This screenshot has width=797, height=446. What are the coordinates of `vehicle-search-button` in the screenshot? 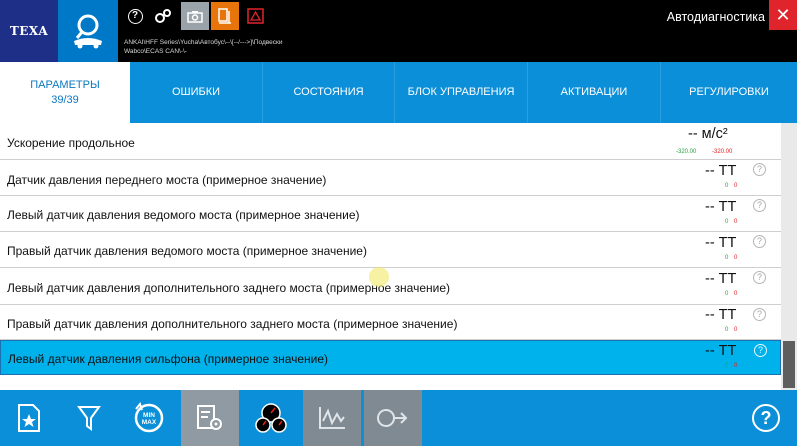 It's located at (88, 31).